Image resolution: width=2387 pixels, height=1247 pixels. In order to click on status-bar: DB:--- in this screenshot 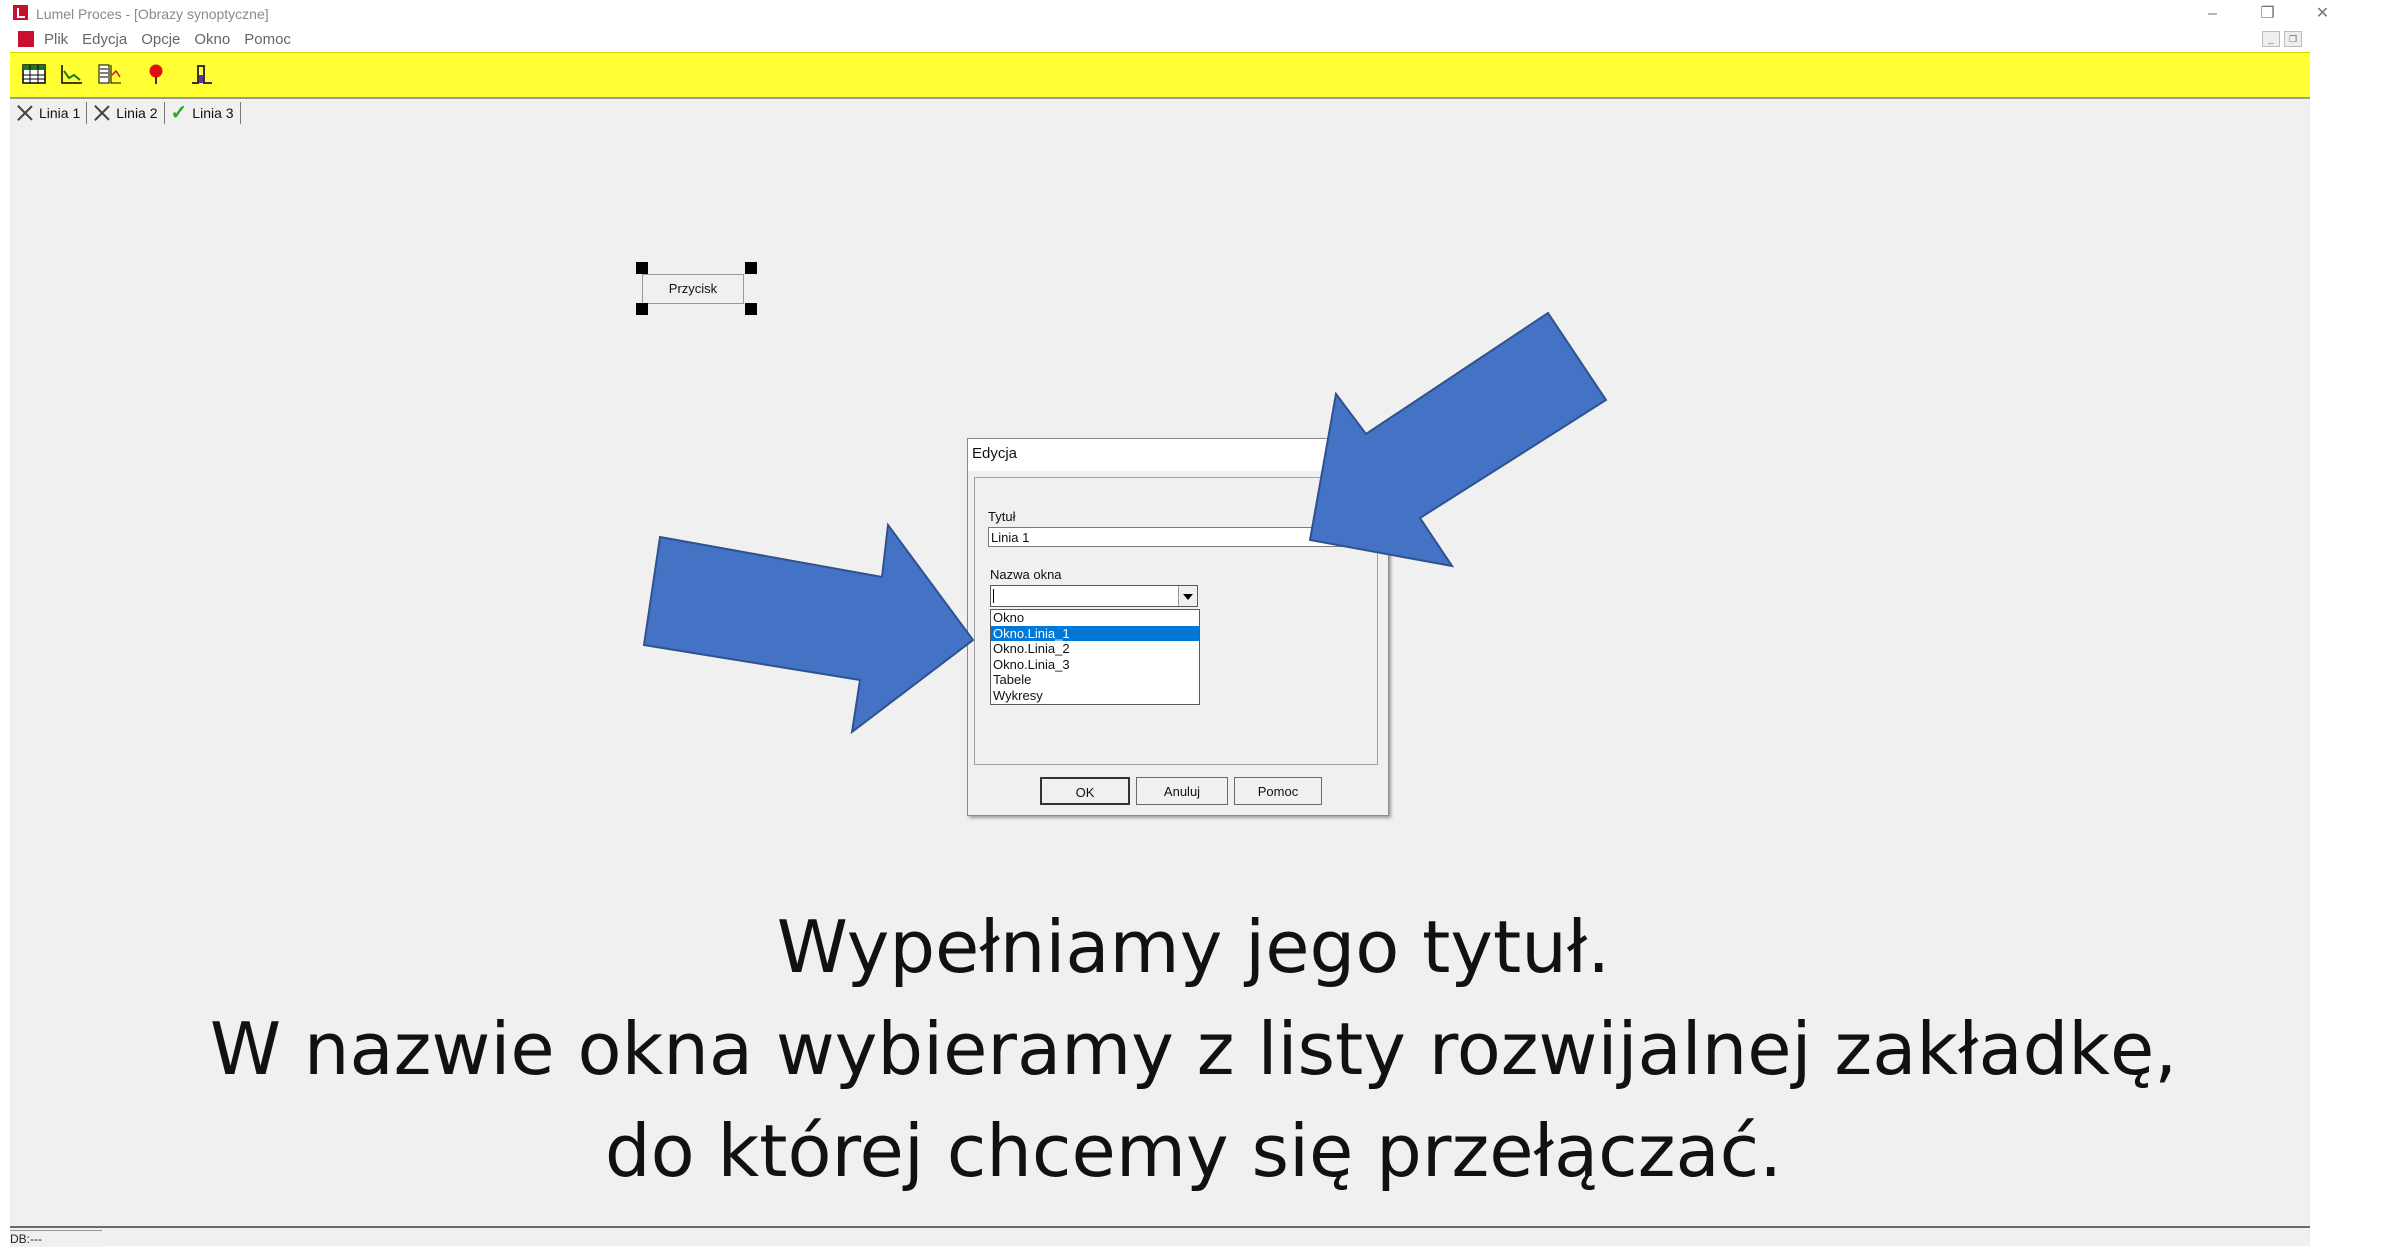, I will do `click(56, 1238)`.